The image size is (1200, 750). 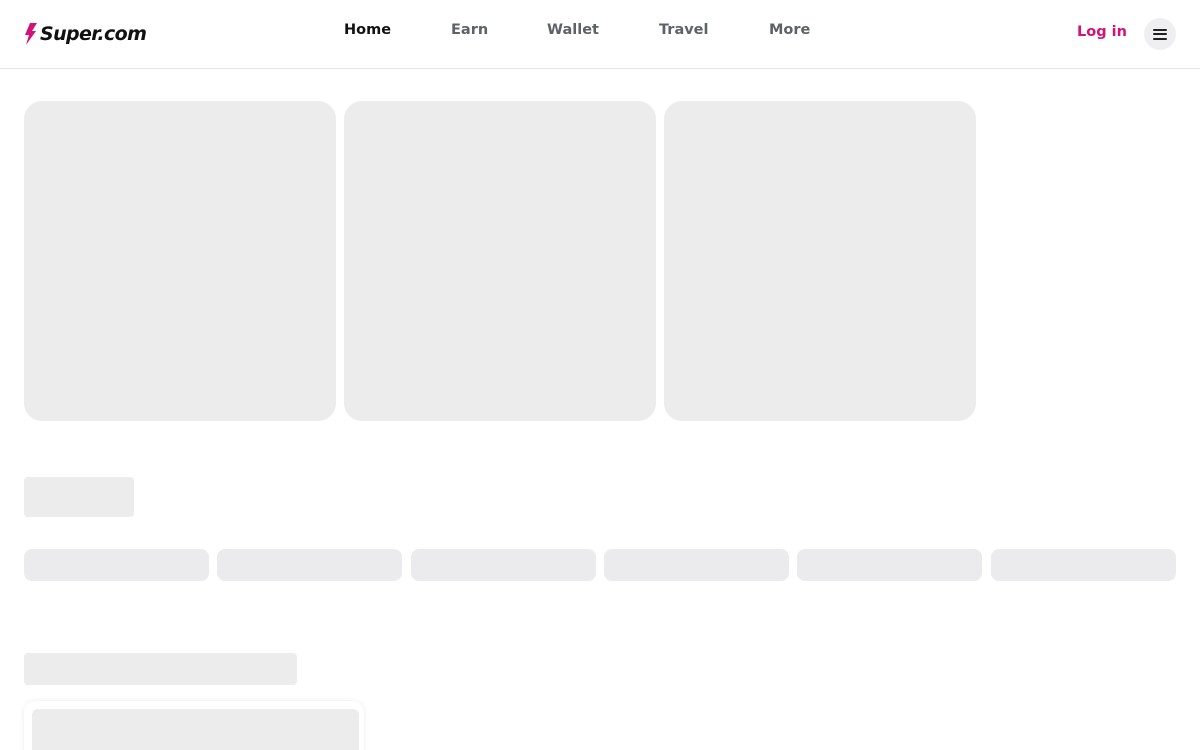 I want to click on nav-earn: Earn, so click(x=469, y=30).